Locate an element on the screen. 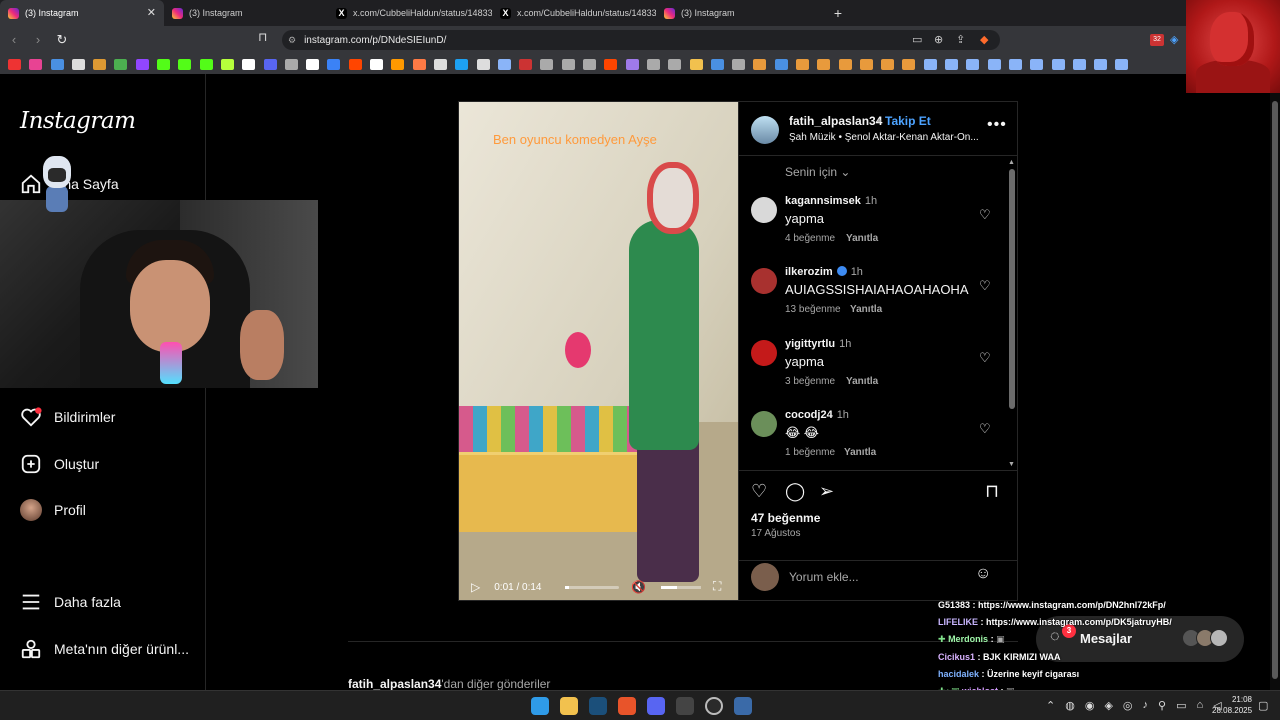 This screenshot has width=1280, height=720. address-bar: ⚙ instagram.com/p/DNdeSIEIunD/ ▭ ⊕ ⇪ ◆ is located at coordinates (641, 40).